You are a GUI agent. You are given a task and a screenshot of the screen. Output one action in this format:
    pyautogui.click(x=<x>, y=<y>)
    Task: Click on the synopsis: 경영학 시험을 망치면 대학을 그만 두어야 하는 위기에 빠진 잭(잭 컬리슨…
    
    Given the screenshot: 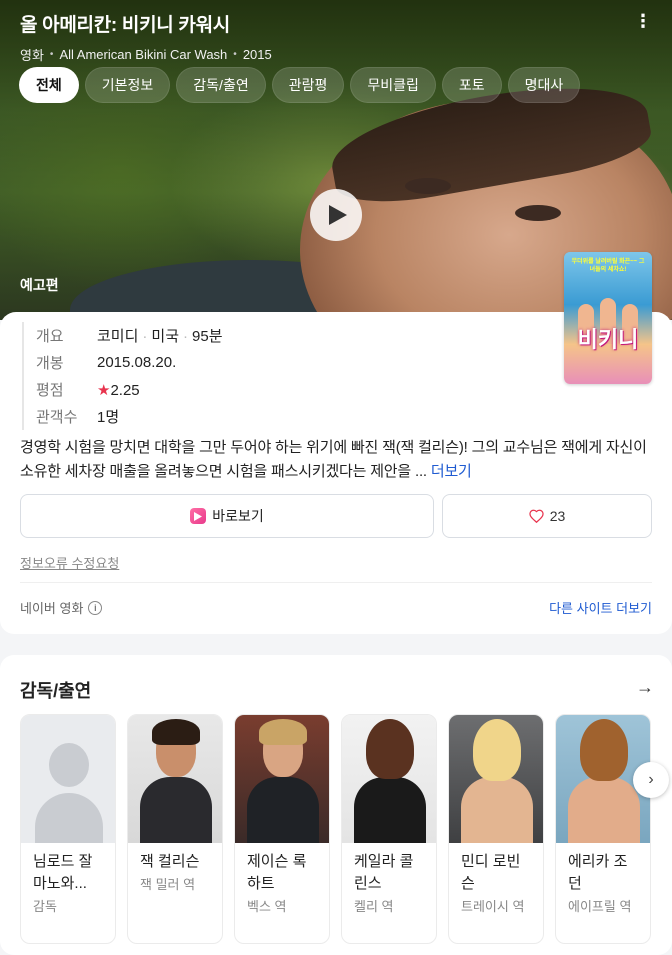 What is the action you would take?
    pyautogui.click(x=336, y=460)
    